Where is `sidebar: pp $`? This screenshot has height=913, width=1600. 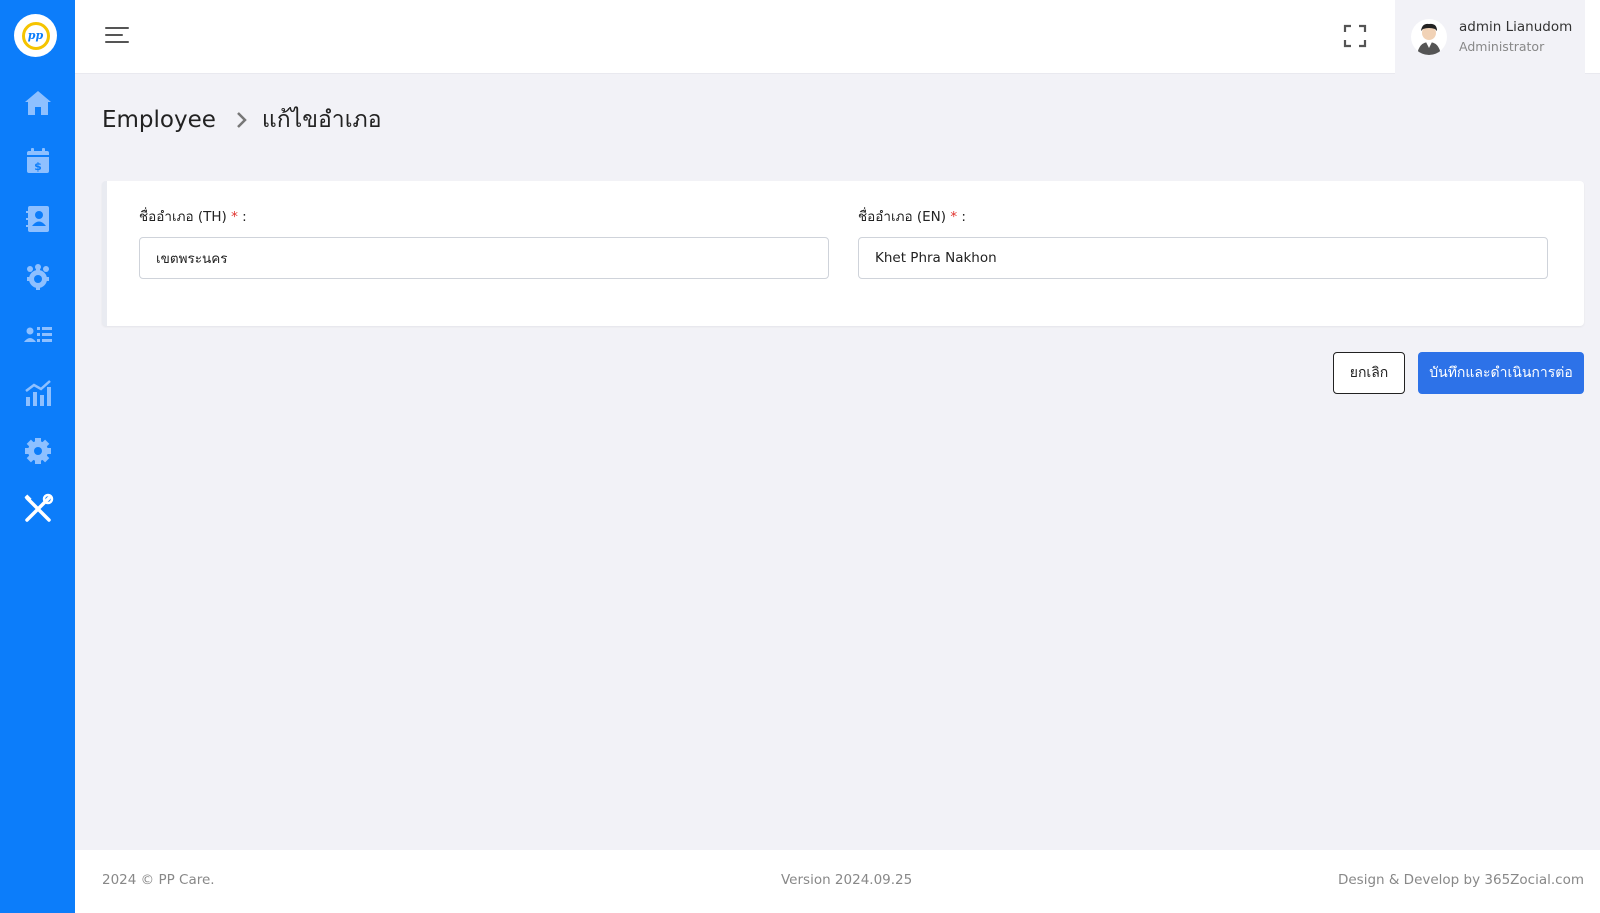
sidebar: pp $ is located at coordinates (37, 456).